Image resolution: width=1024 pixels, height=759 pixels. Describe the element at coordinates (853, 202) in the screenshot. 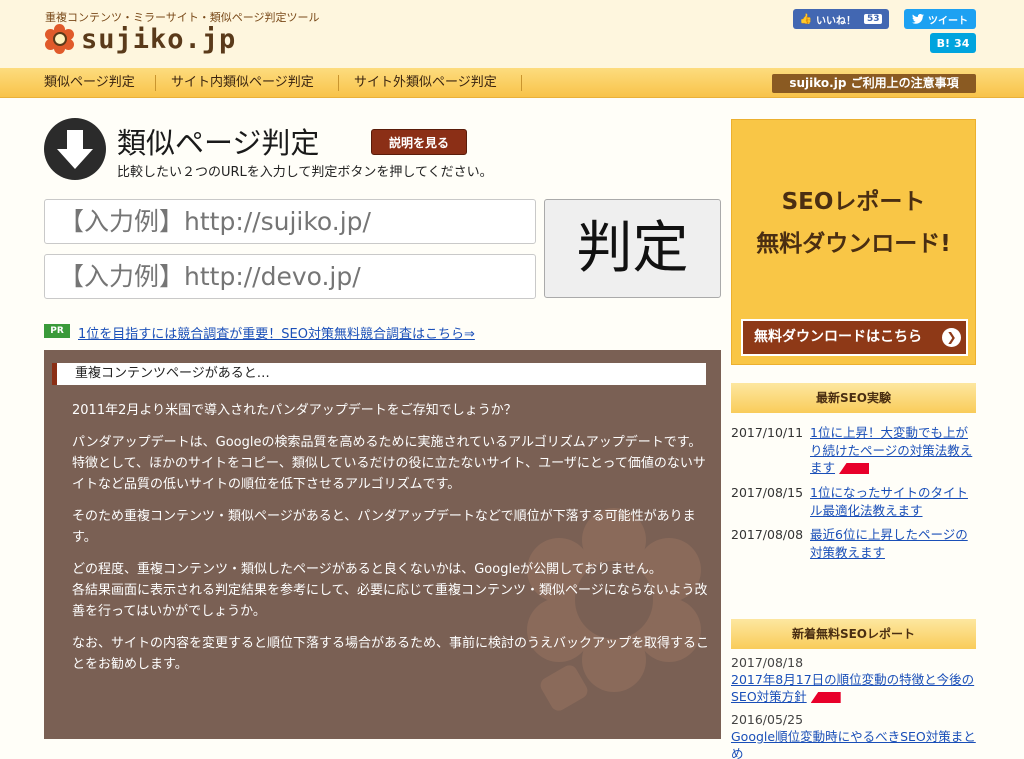

I see `seo-report-heading: SEOレポート` at that location.